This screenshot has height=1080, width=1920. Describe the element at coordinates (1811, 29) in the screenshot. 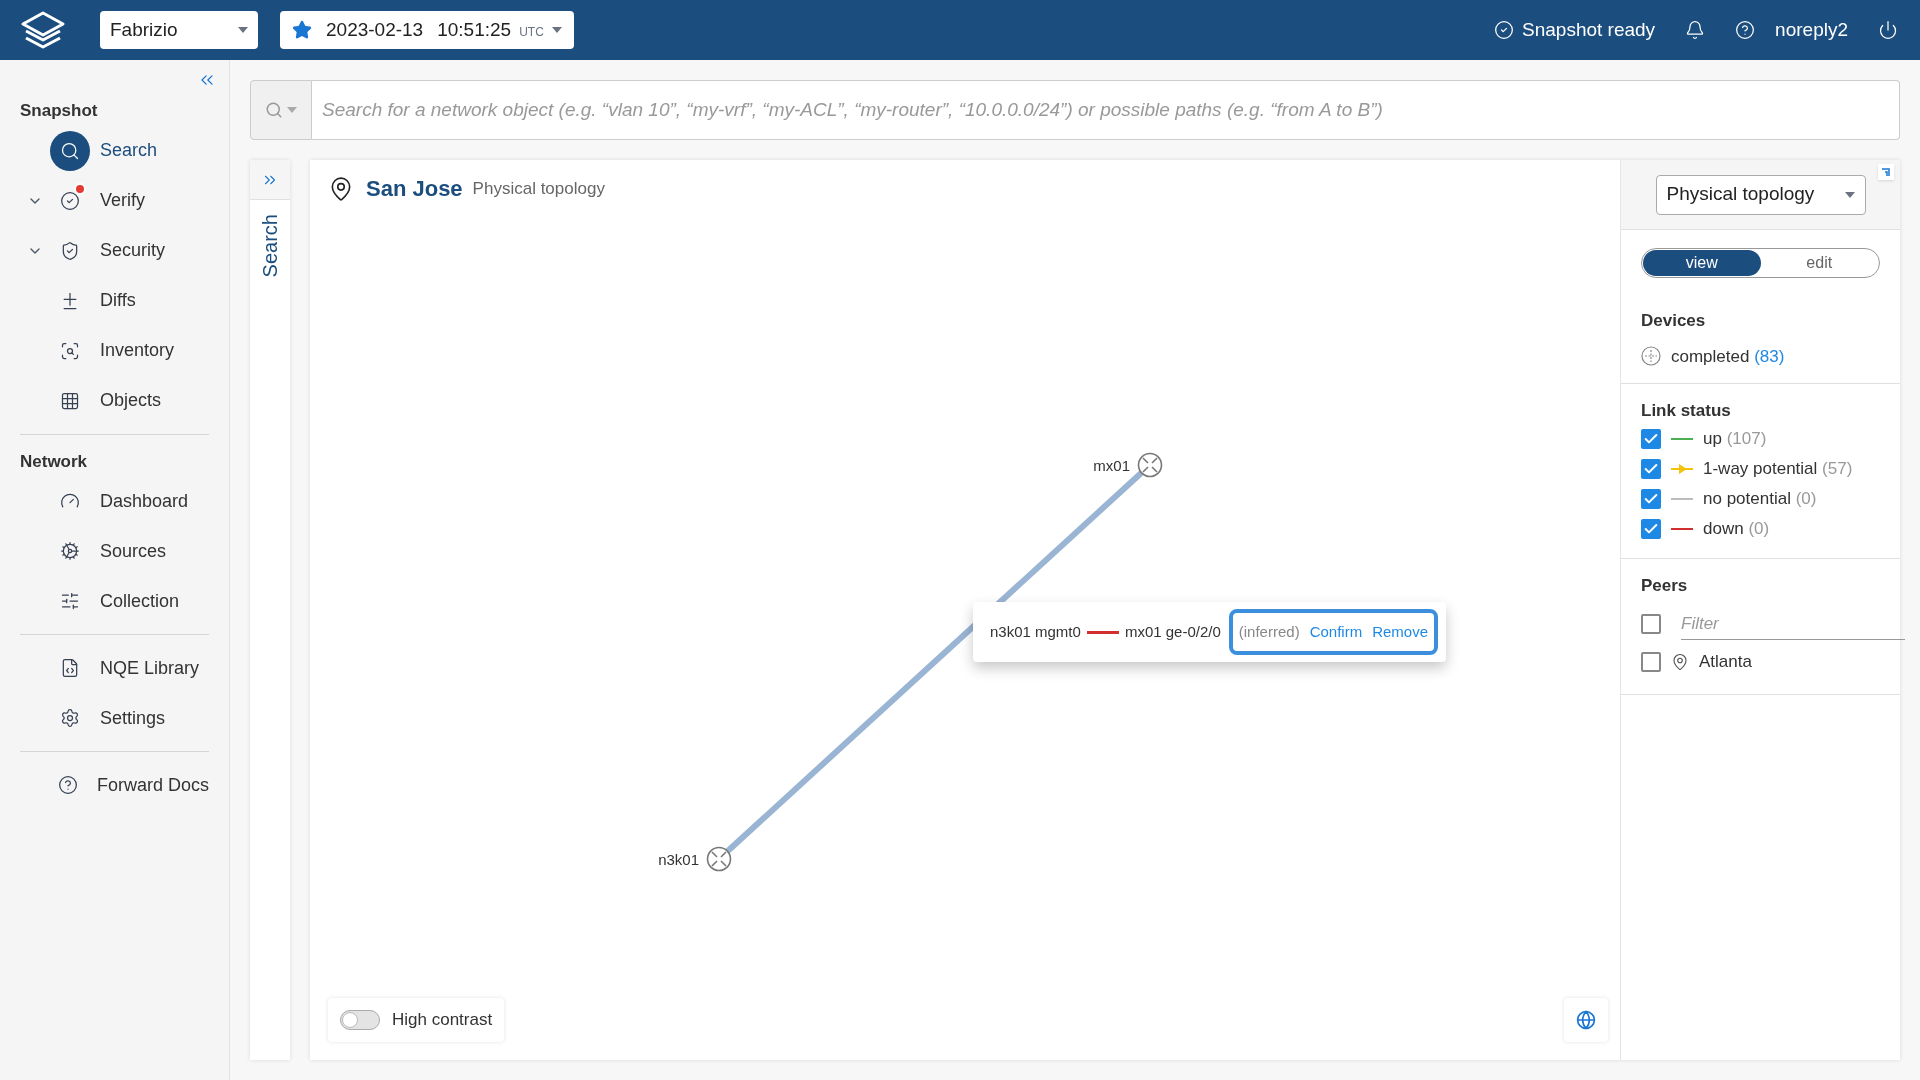

I see `username: noreply2` at that location.